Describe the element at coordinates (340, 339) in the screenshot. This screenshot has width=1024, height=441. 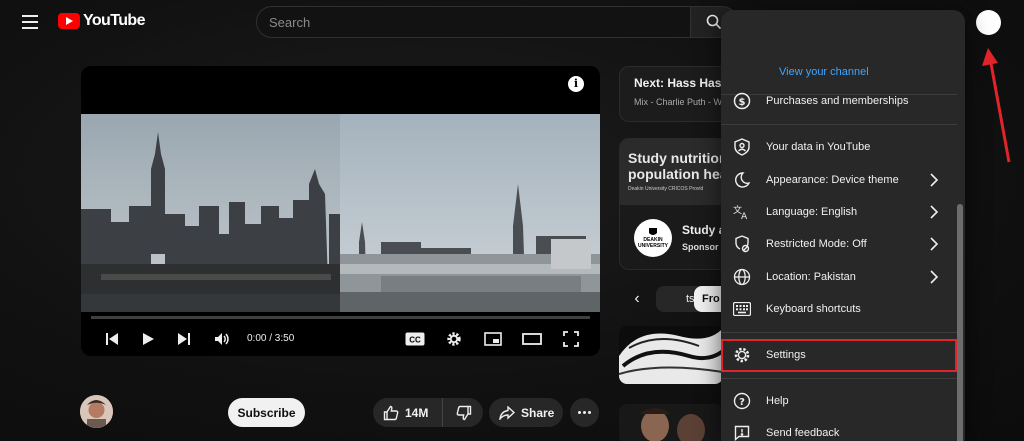
I see `player-controls: 0:00 / 3:50 CC` at that location.